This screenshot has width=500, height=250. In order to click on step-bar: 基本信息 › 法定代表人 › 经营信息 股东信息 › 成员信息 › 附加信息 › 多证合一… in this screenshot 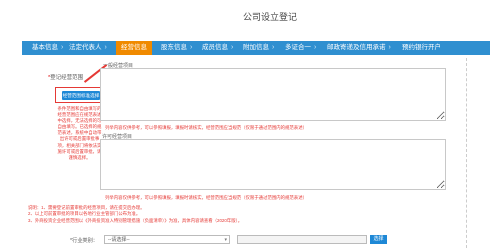, I will do `click(256, 48)`.